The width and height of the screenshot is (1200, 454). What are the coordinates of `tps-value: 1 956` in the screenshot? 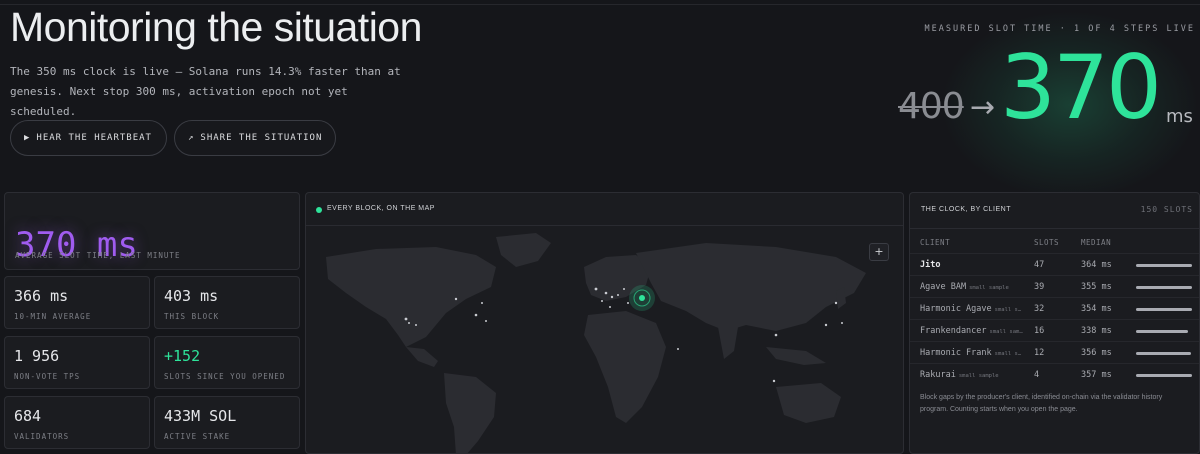 It's located at (37, 356).